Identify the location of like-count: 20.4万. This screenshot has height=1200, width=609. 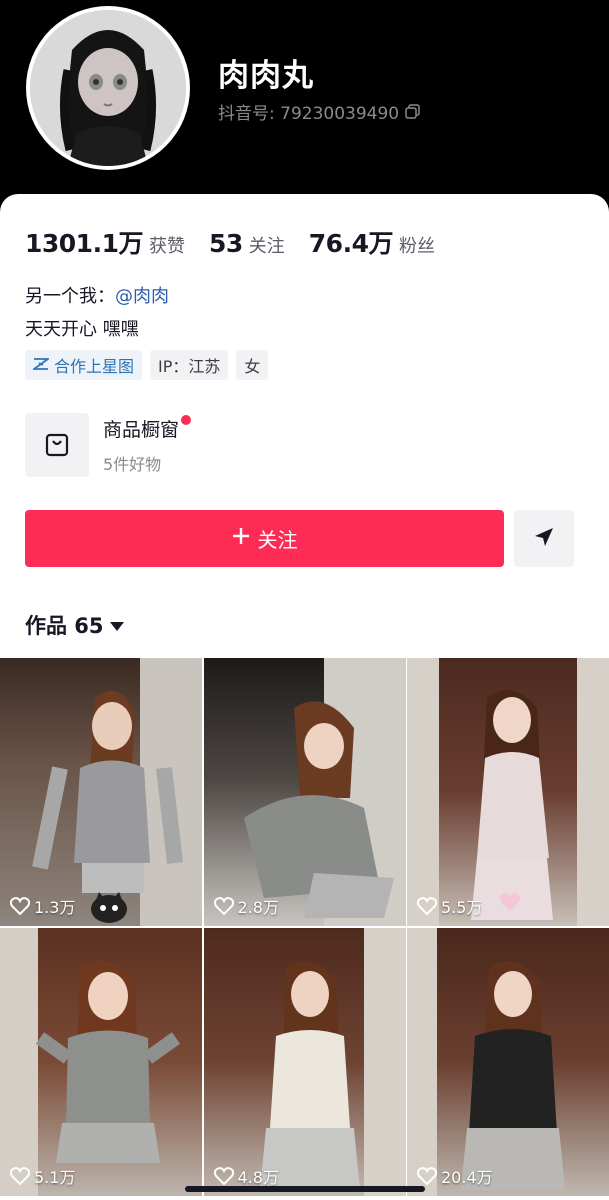
(455, 1176).